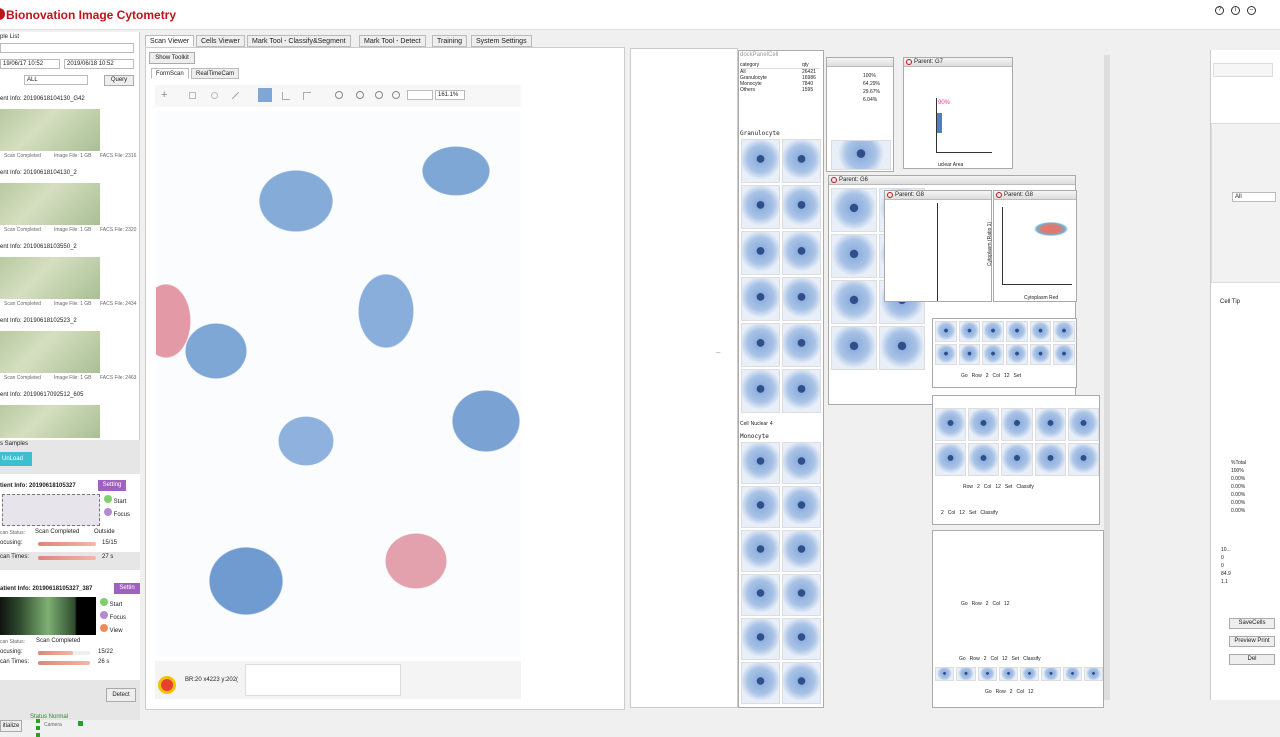 The width and height of the screenshot is (1280, 737). I want to click on zoom-level: 161.1%, so click(450, 95).